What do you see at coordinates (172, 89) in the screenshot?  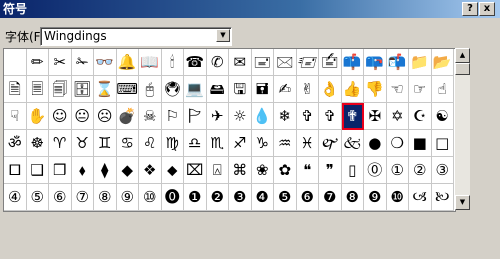 I see `symbol-cell: 🖲` at bounding box center [172, 89].